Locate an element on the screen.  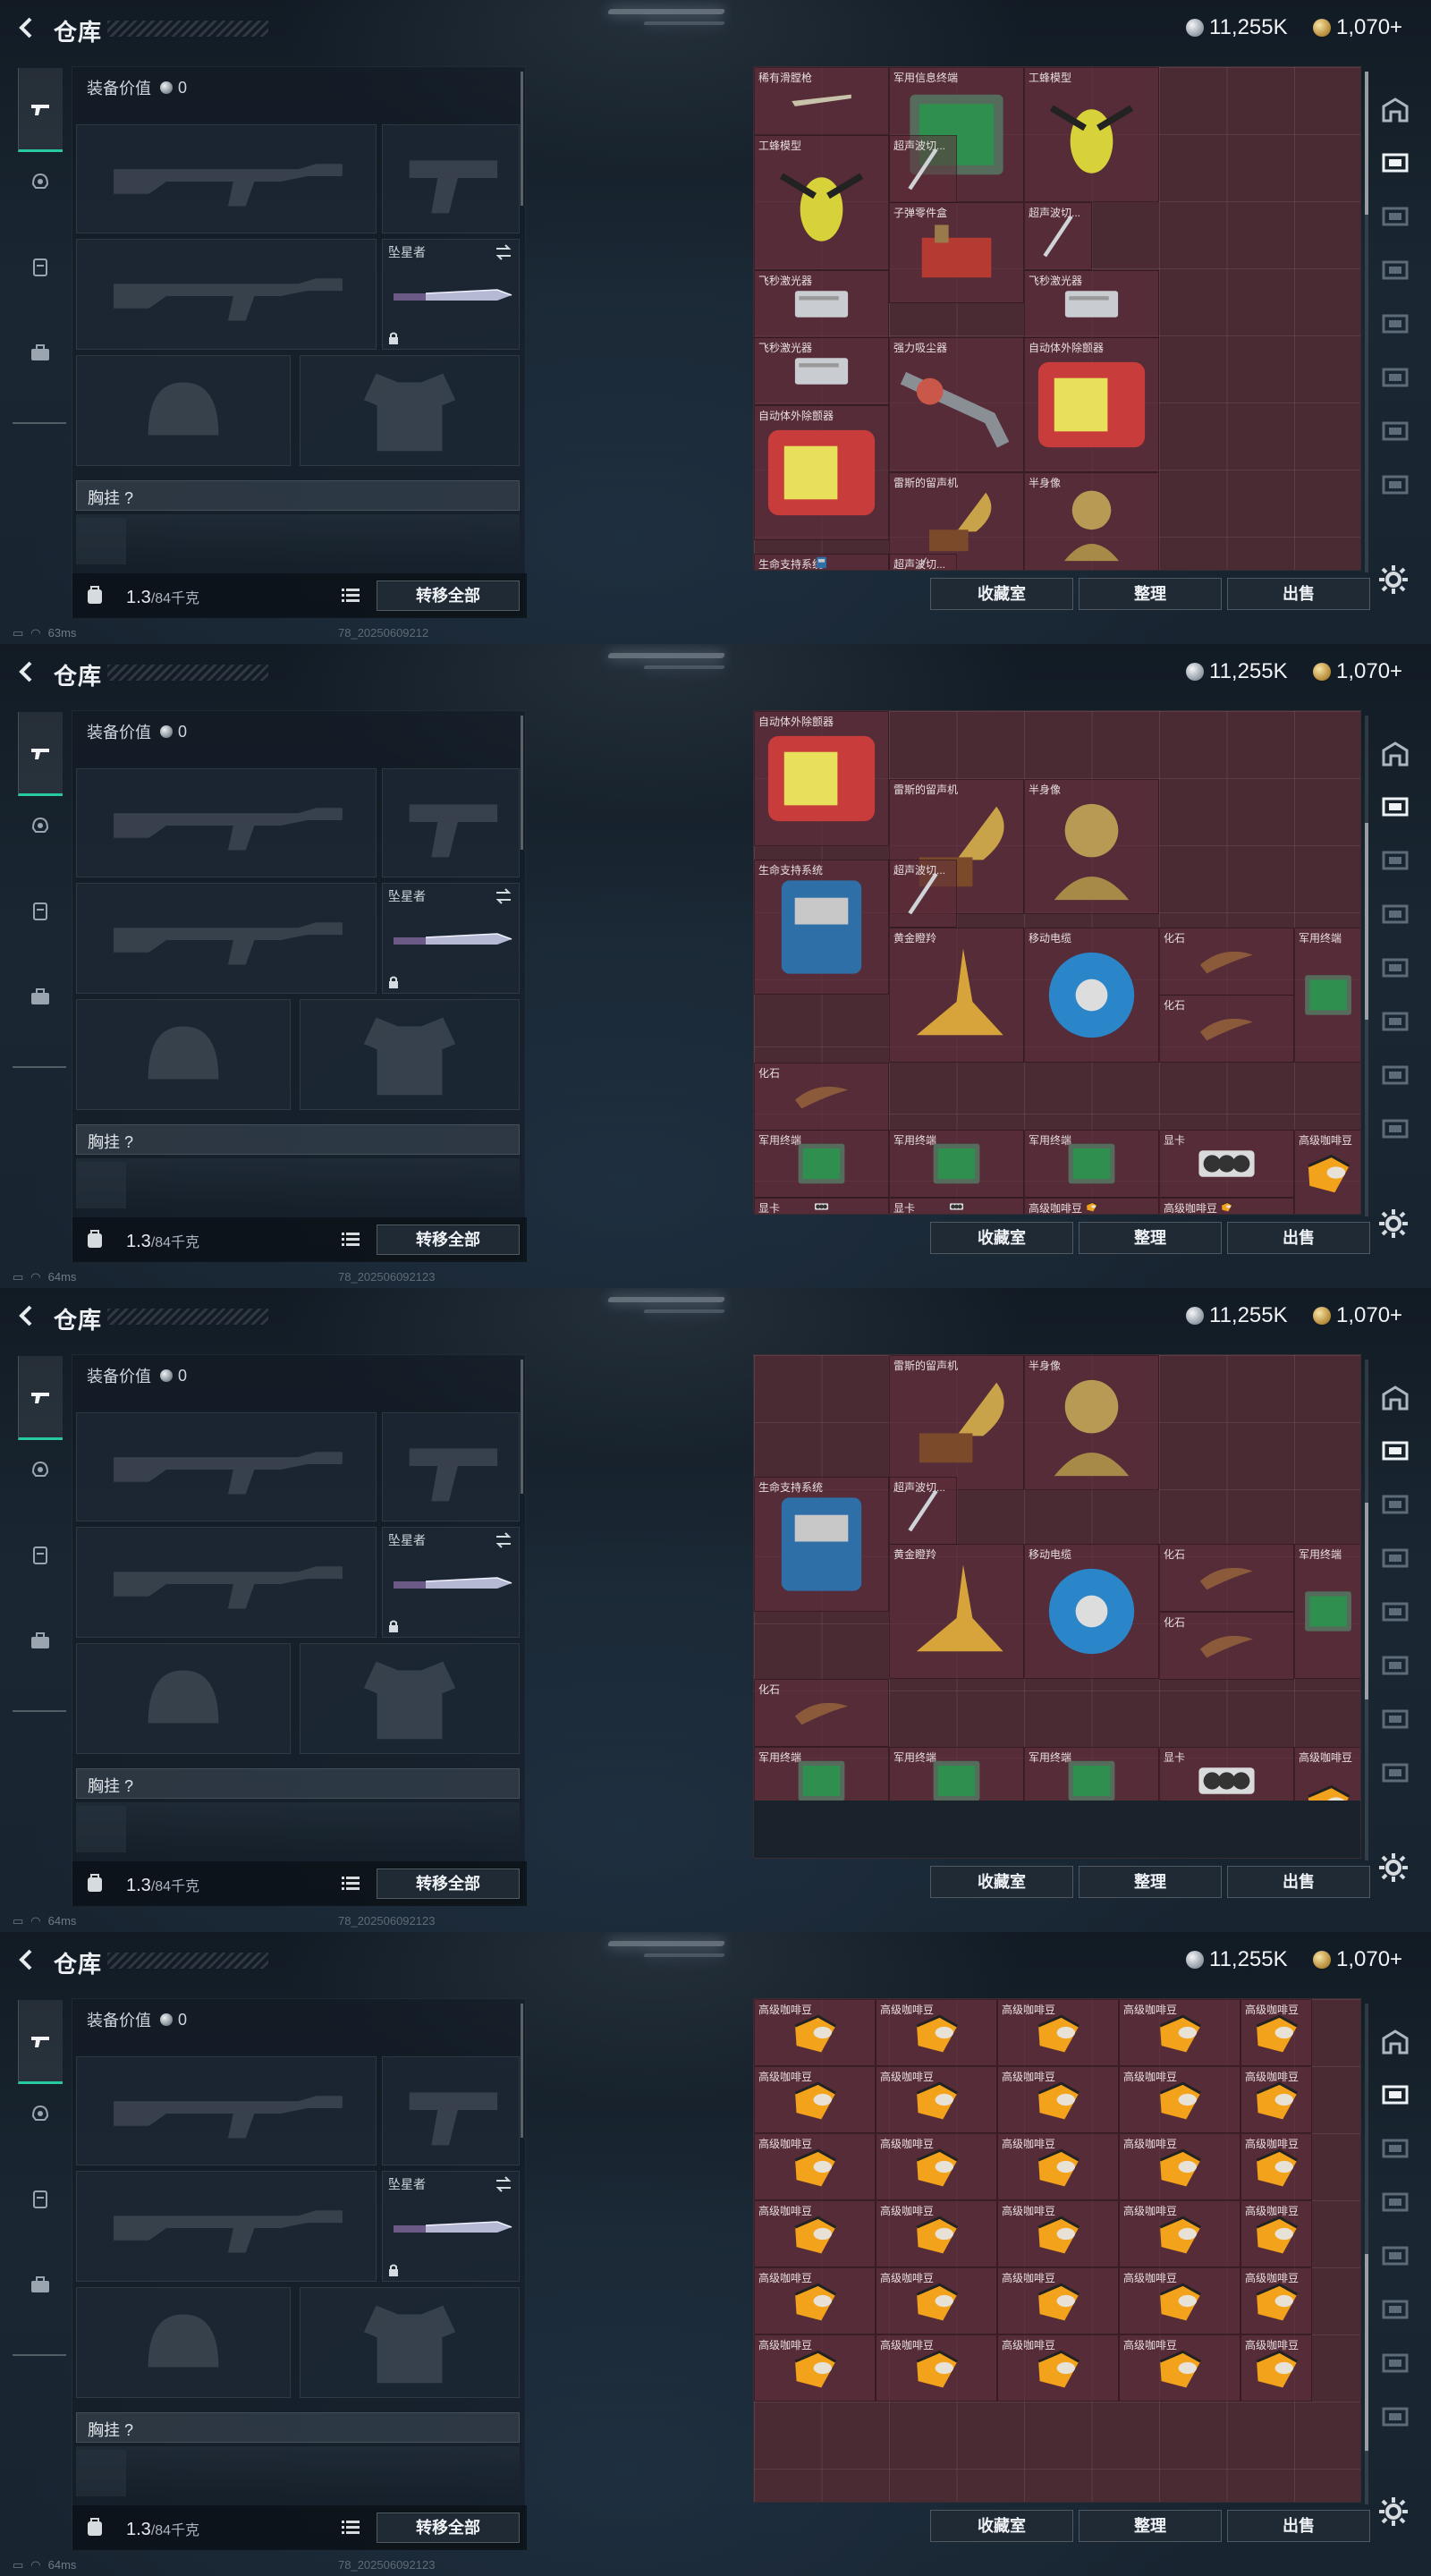
stash-item: 工蜂模型 is located at coordinates (822, 202).